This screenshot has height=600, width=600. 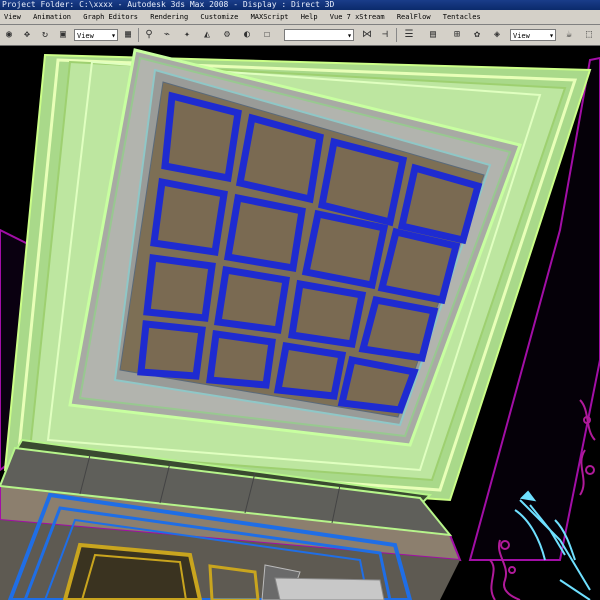 What do you see at coordinates (477, 35) in the screenshot?
I see `material-editor-icon: ✿` at bounding box center [477, 35].